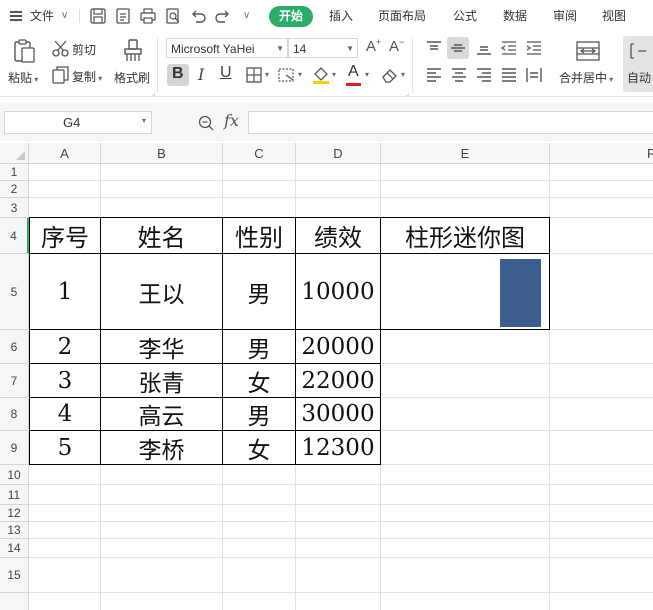  What do you see at coordinates (246, 16) in the screenshot?
I see `quick-access-chevron-icon: ∨` at bounding box center [246, 16].